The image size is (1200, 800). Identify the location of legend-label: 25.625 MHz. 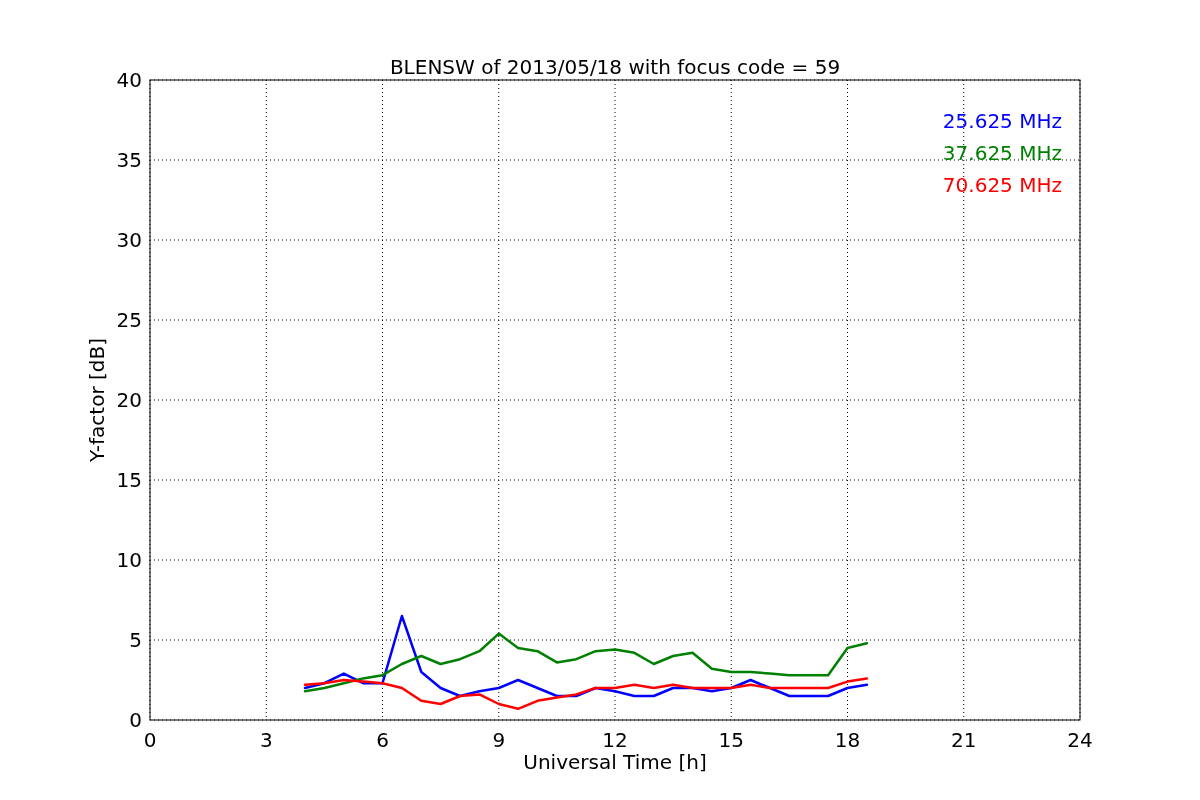
(1002, 121).